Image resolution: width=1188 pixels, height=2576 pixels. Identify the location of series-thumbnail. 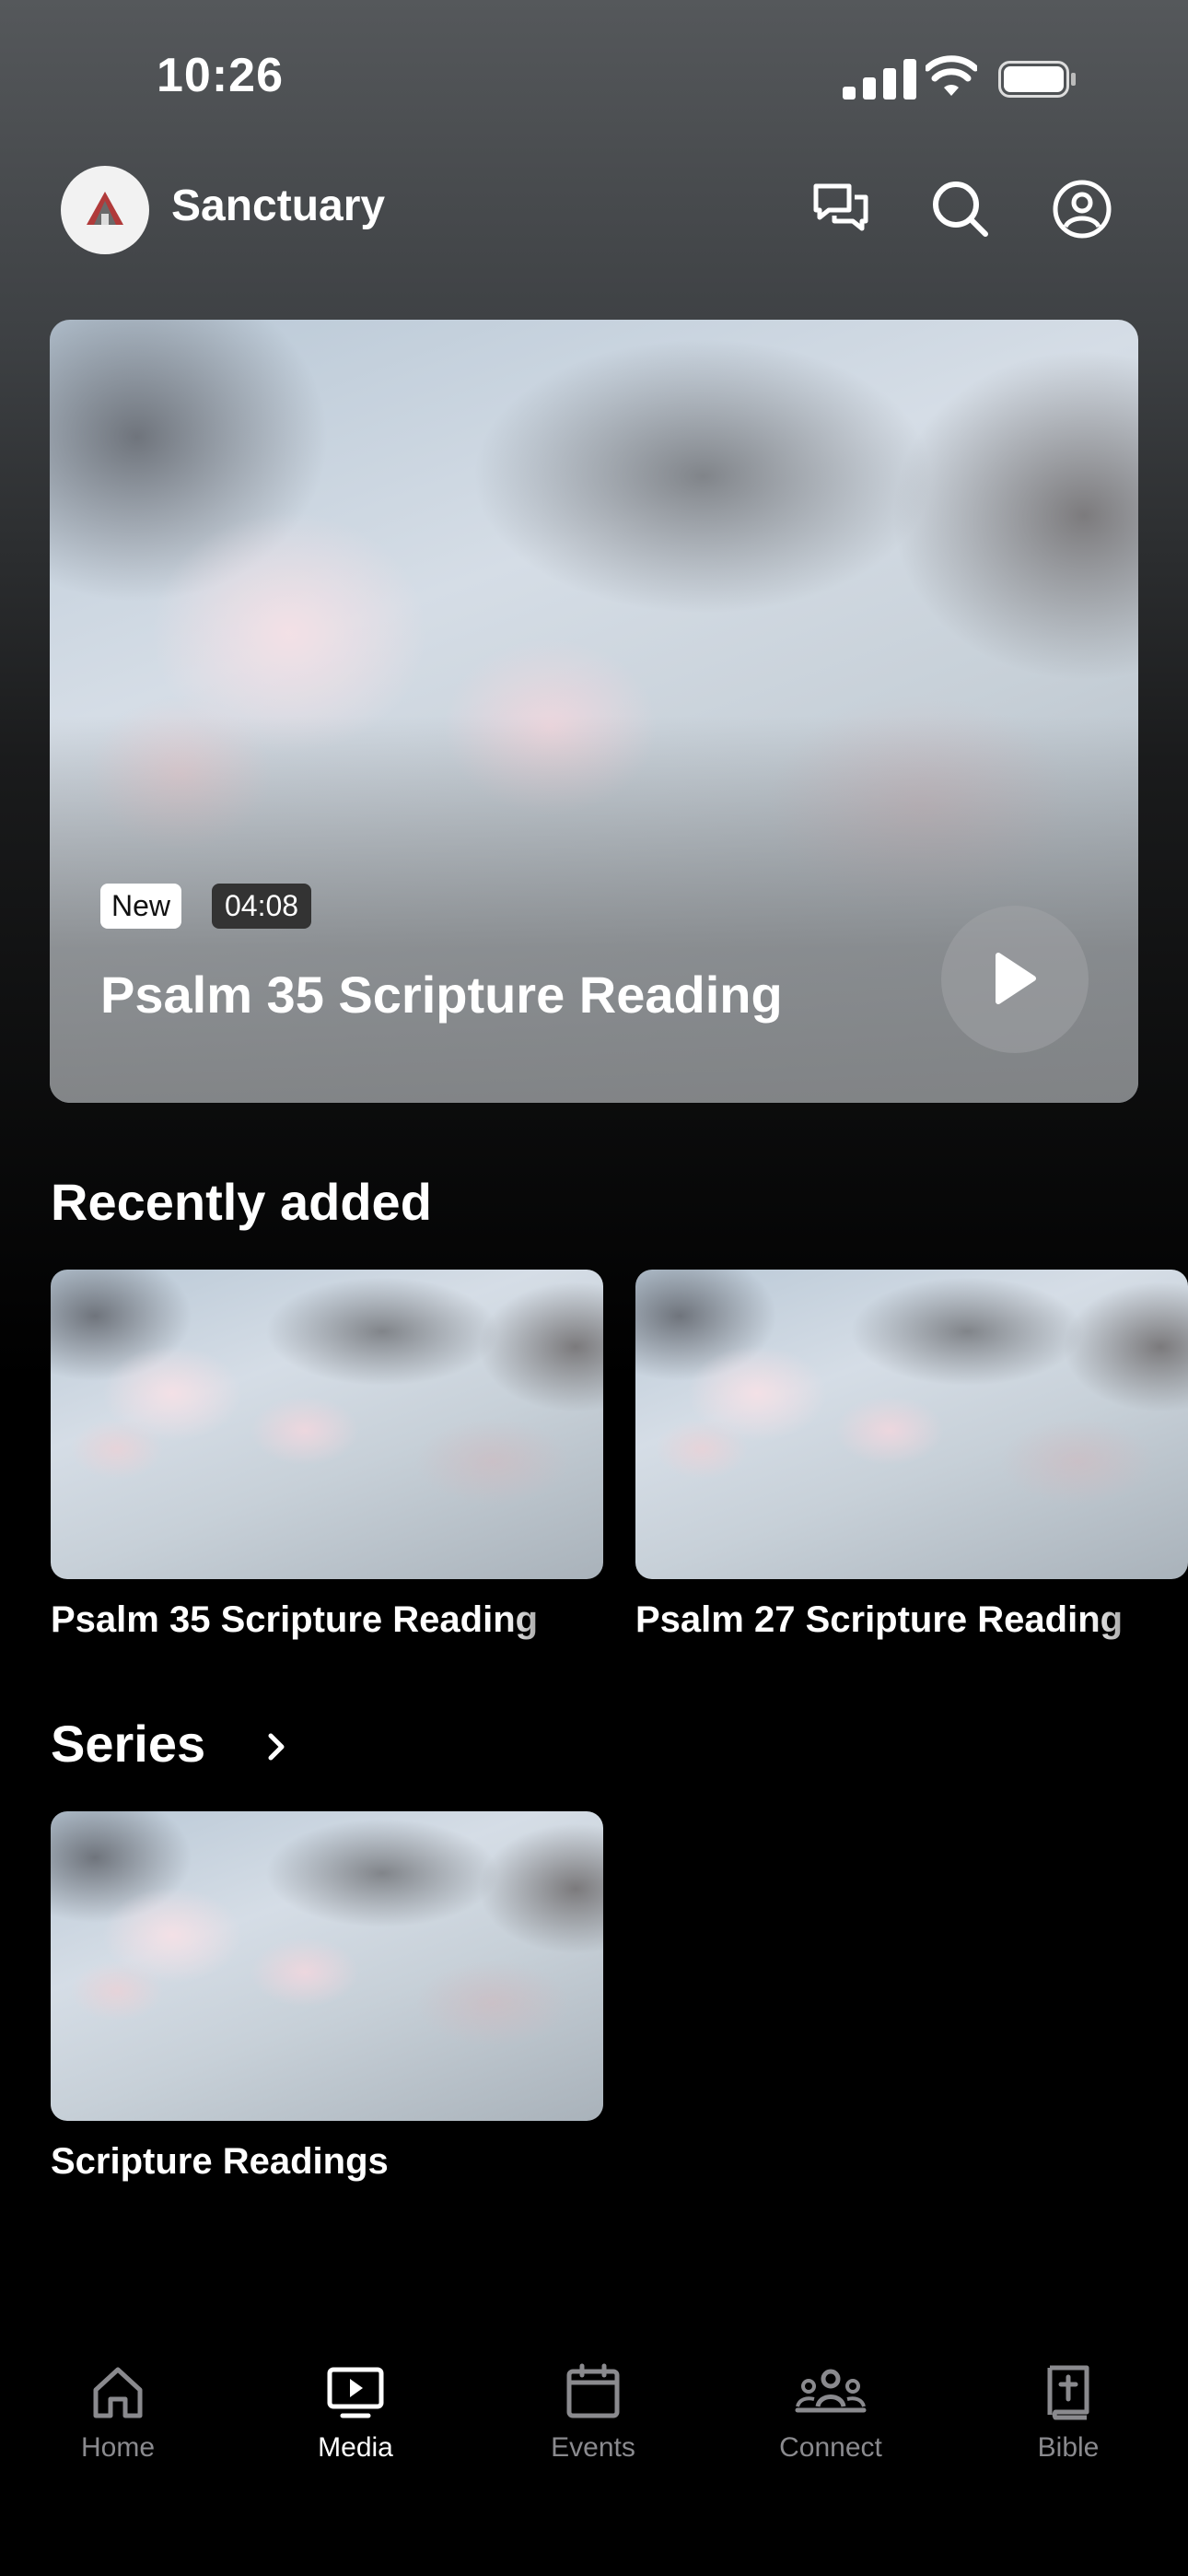
(327, 1966).